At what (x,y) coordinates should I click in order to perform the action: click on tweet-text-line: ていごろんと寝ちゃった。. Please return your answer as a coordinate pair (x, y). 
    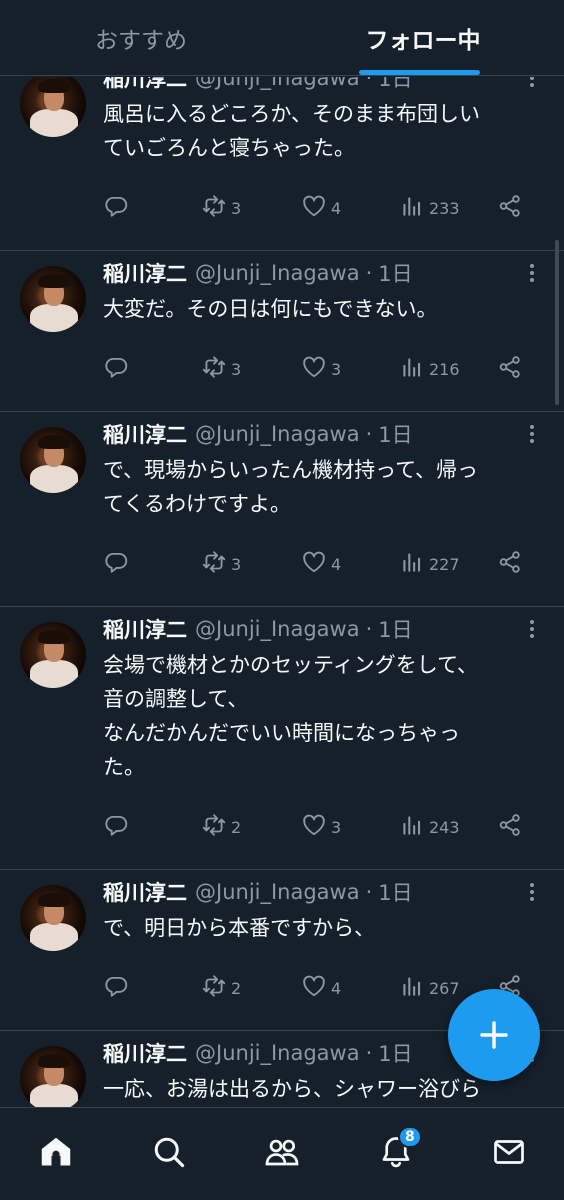
    Looking at the image, I should click on (229, 148).